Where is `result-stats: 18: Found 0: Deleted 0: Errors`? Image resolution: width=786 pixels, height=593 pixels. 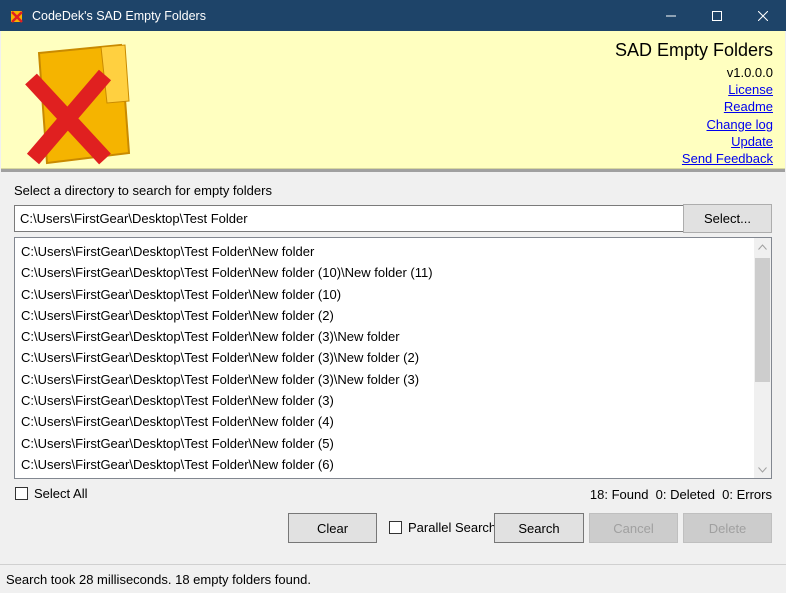 result-stats: 18: Found 0: Deleted 0: Errors is located at coordinates (680, 494).